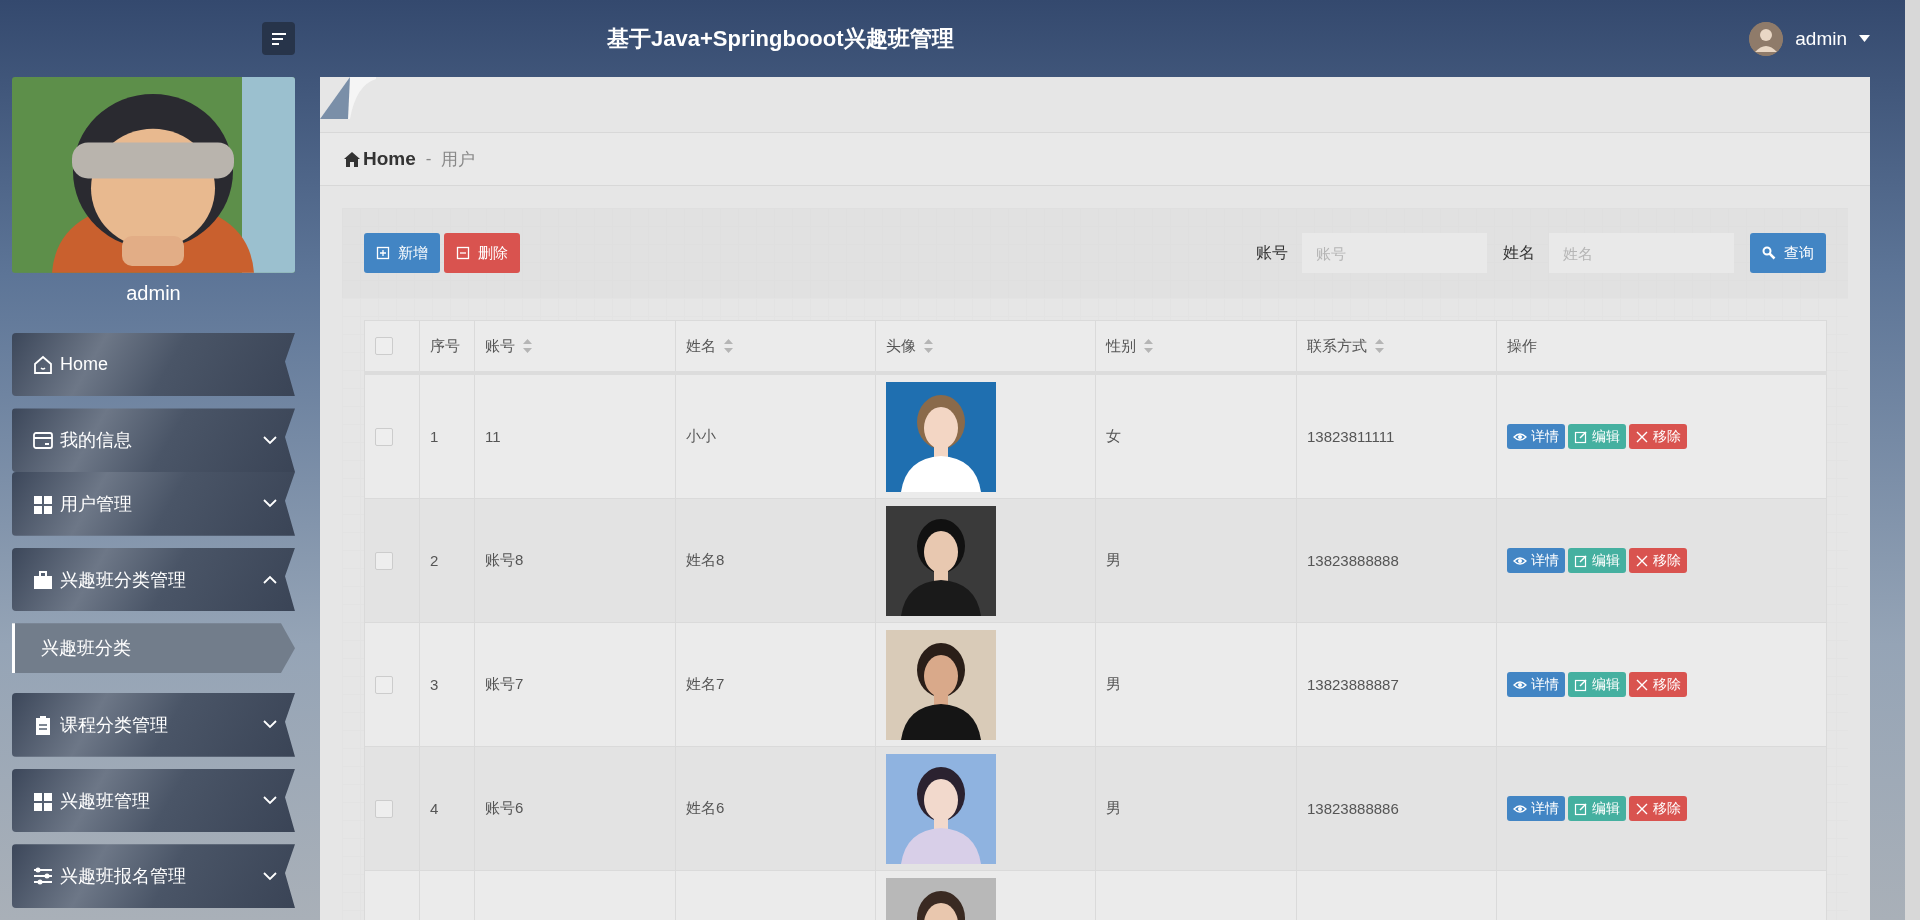 Image resolution: width=1920 pixels, height=920 pixels. Describe the element at coordinates (380, 159) in the screenshot. I see `breadcrumb-home-link: Home` at that location.